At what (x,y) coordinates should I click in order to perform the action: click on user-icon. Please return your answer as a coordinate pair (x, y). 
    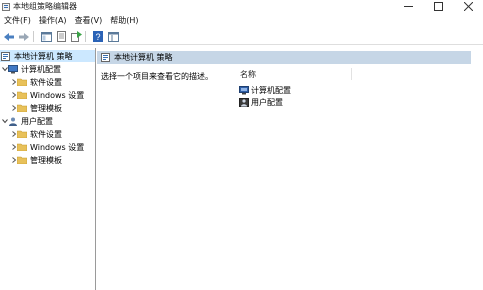
    Looking at the image, I should click on (13, 121).